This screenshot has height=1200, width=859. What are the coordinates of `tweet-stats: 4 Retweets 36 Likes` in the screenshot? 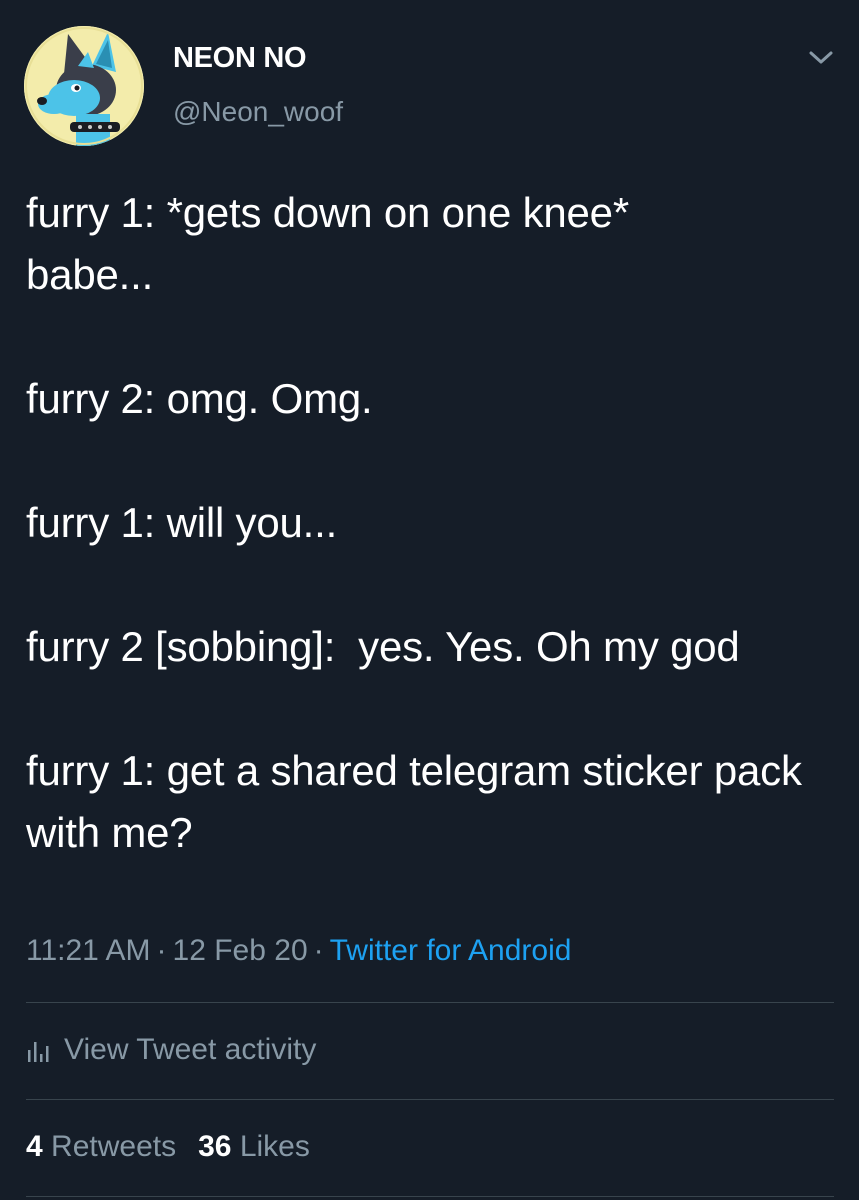 It's located at (168, 1147).